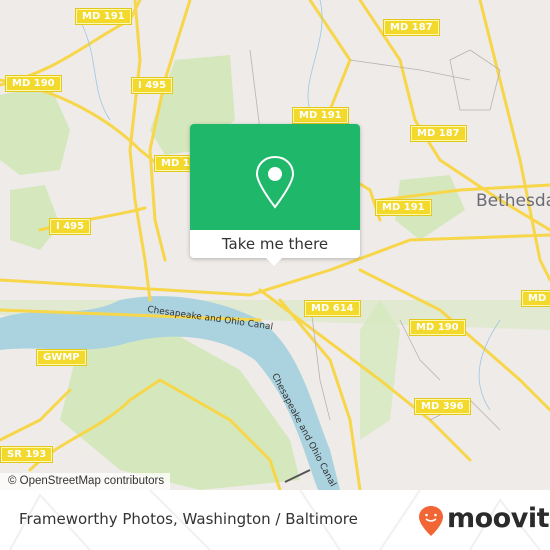 The height and width of the screenshot is (550, 550). I want to click on location-popup: Take me there, so click(275, 195).